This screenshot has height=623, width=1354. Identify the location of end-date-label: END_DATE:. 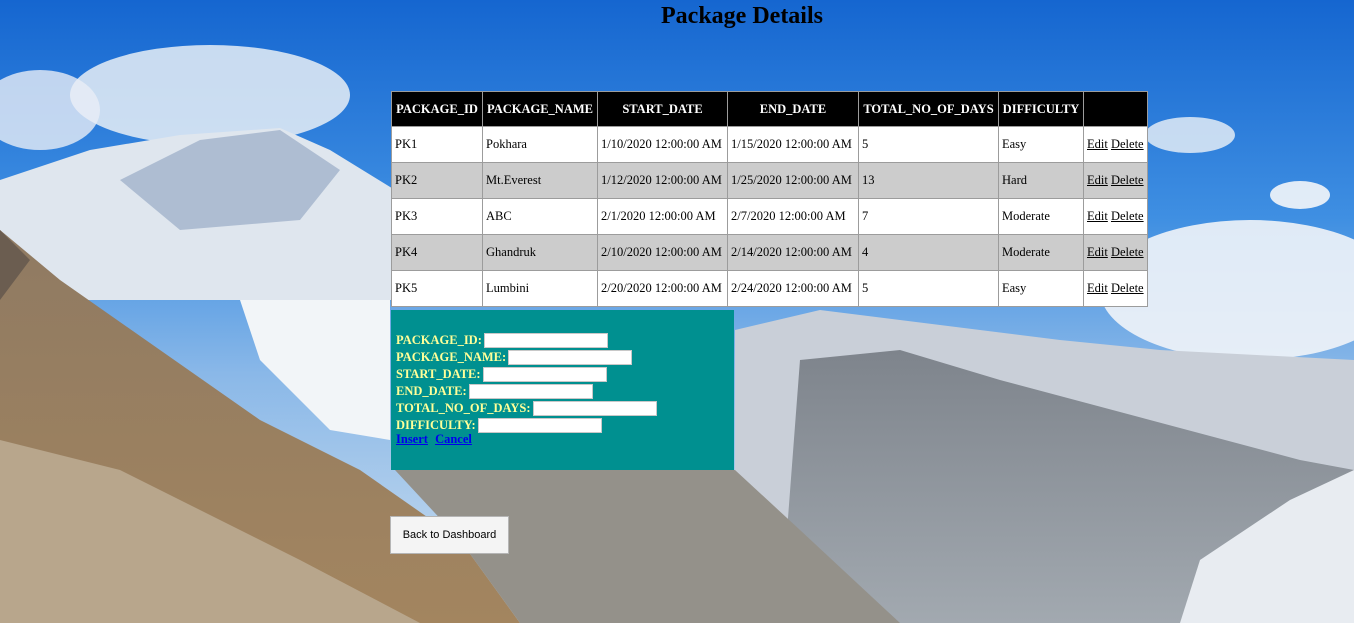
(431, 391).